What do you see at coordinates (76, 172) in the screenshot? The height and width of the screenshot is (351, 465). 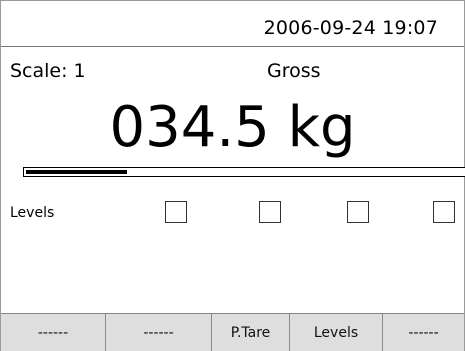 I see `range-bar-fill` at bounding box center [76, 172].